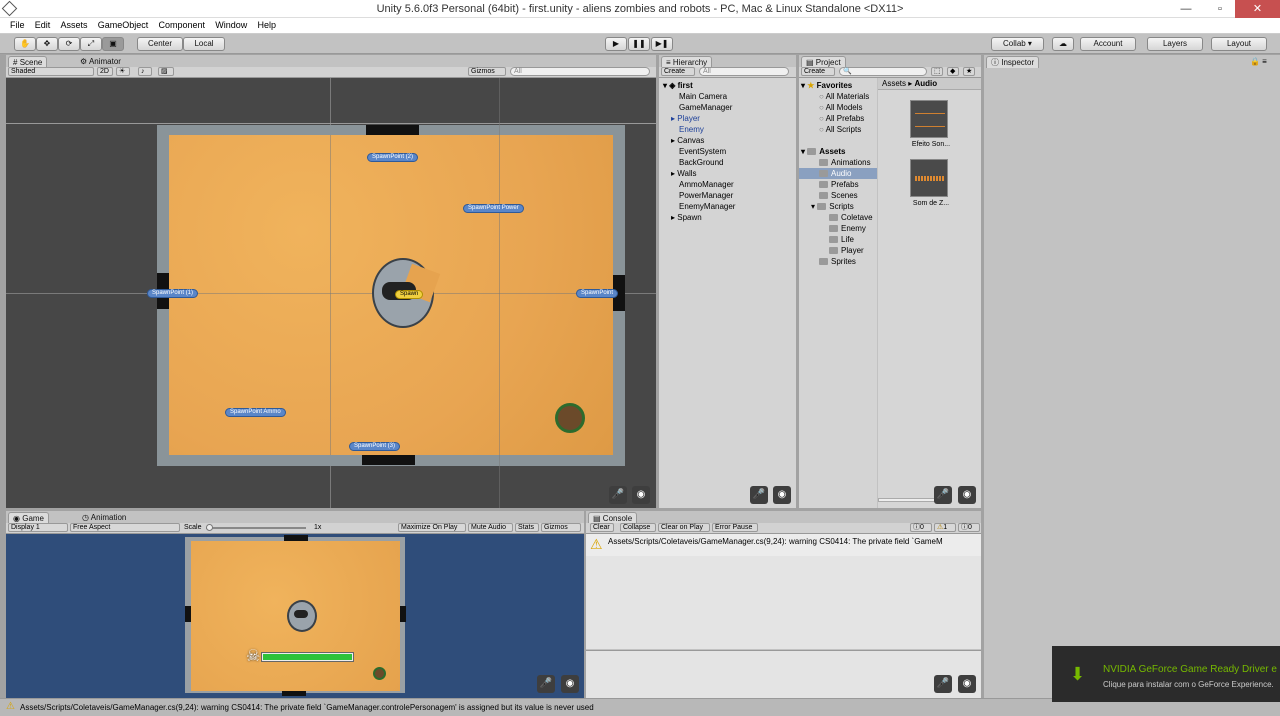  I want to click on project-search-input: 🔍, so click(883, 71).